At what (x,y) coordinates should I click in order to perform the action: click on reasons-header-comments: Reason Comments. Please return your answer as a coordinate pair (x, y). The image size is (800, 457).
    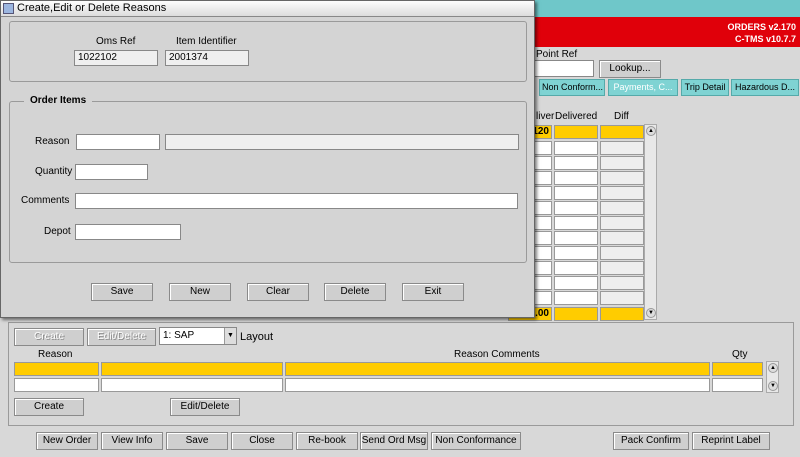
    Looking at the image, I should click on (497, 354).